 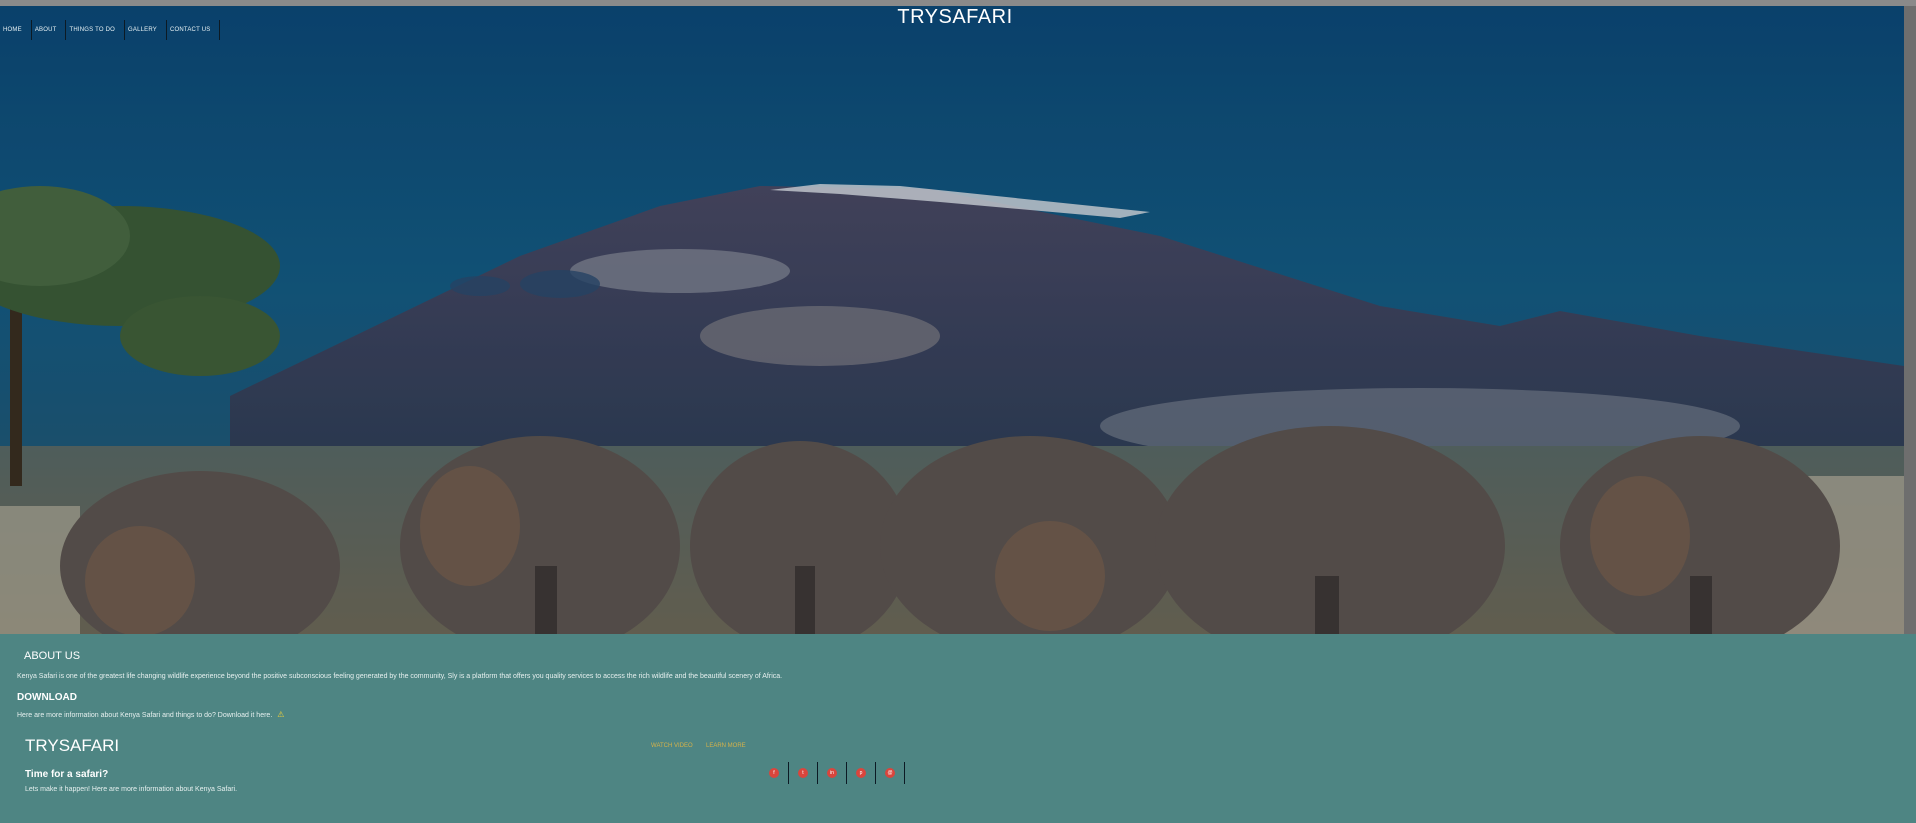 What do you see at coordinates (1910, 320) in the screenshot?
I see `scrollbar-edge` at bounding box center [1910, 320].